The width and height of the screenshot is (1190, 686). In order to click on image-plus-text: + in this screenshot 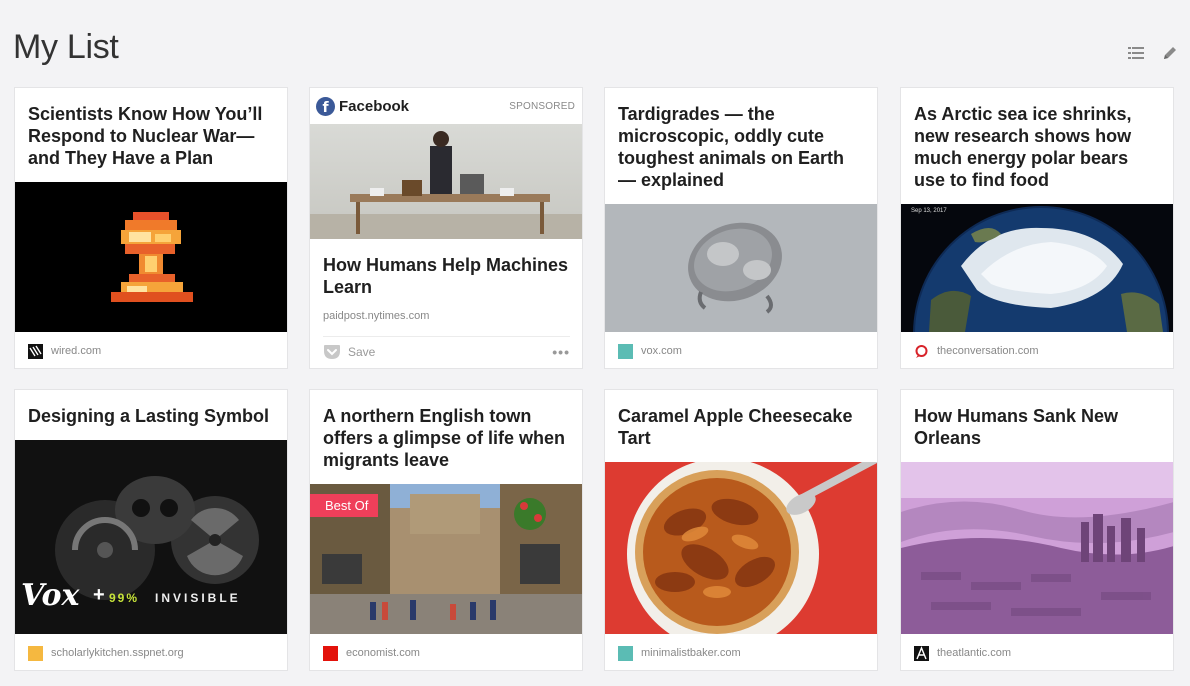, I will do `click(99, 595)`.